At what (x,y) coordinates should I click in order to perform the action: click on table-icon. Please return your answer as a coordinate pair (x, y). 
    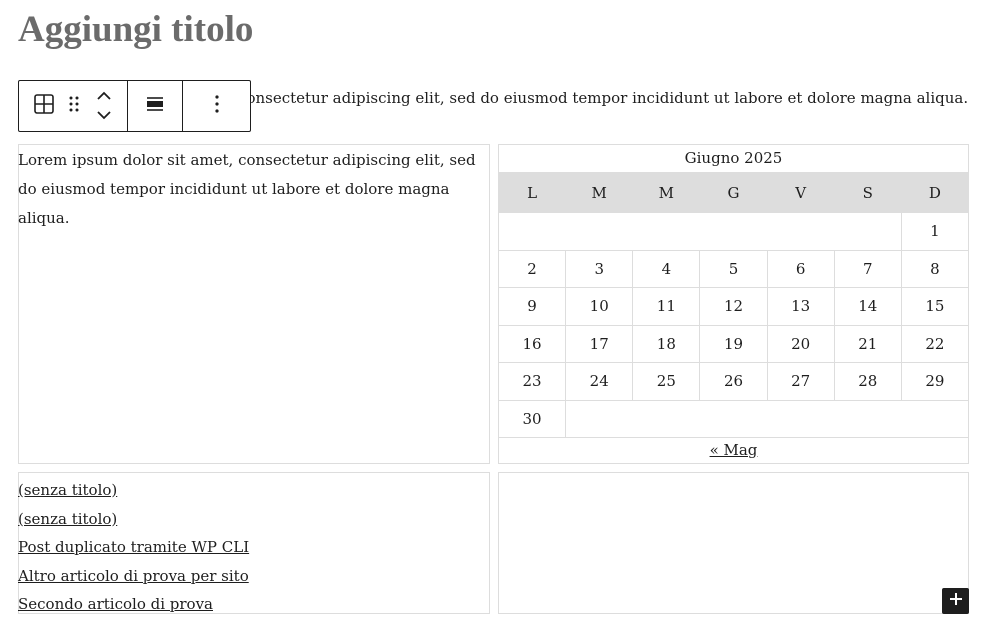
    Looking at the image, I should click on (44, 106).